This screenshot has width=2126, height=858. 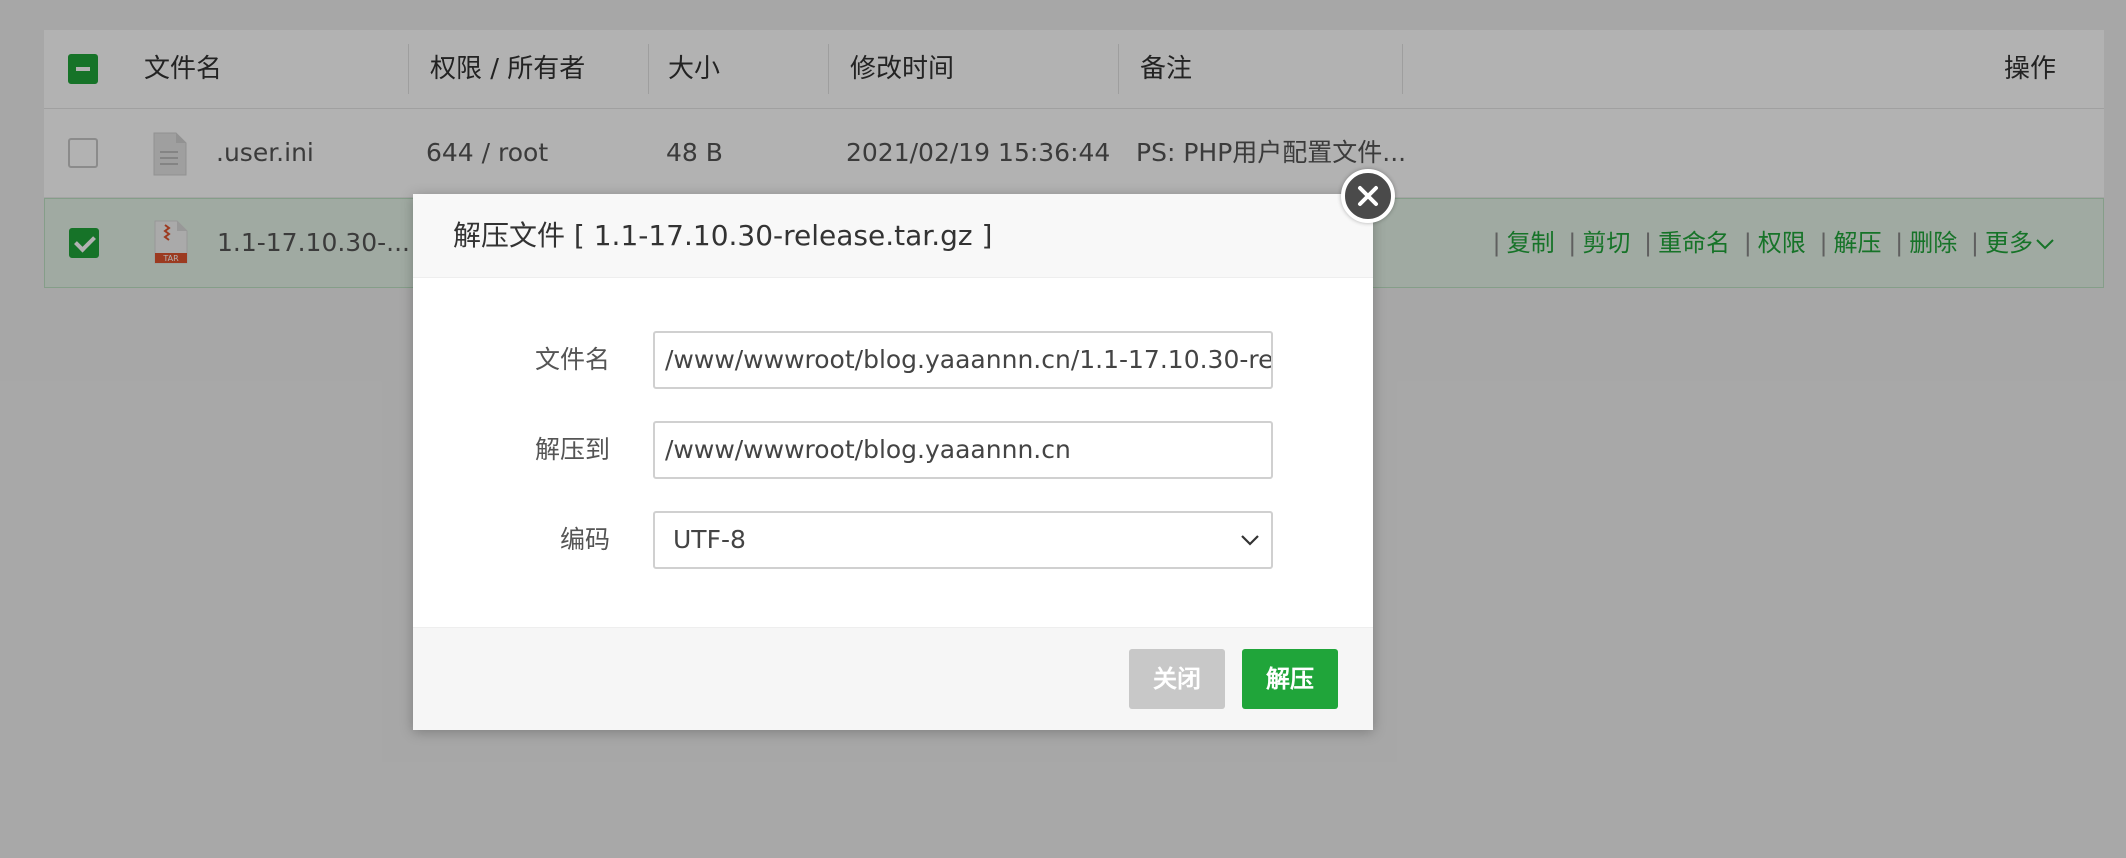 What do you see at coordinates (1290, 679) in the screenshot?
I see `extract-button: 解压` at bounding box center [1290, 679].